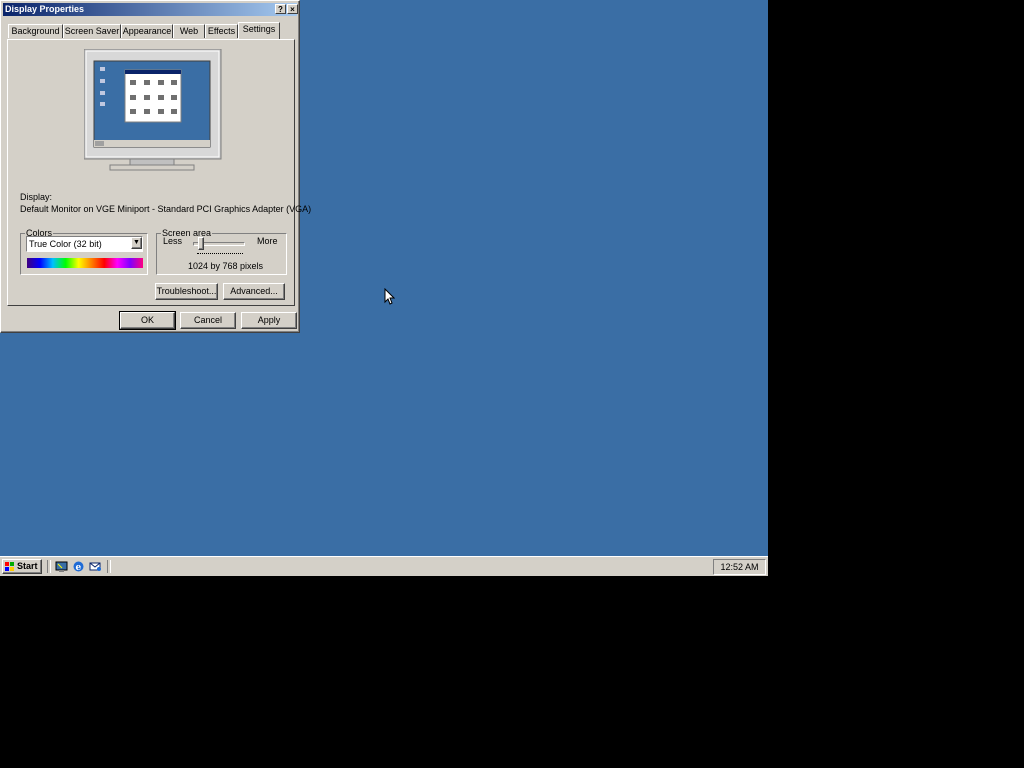 This screenshot has width=1024, height=768. I want to click on internet-explorer-icon: e, so click(78, 566).